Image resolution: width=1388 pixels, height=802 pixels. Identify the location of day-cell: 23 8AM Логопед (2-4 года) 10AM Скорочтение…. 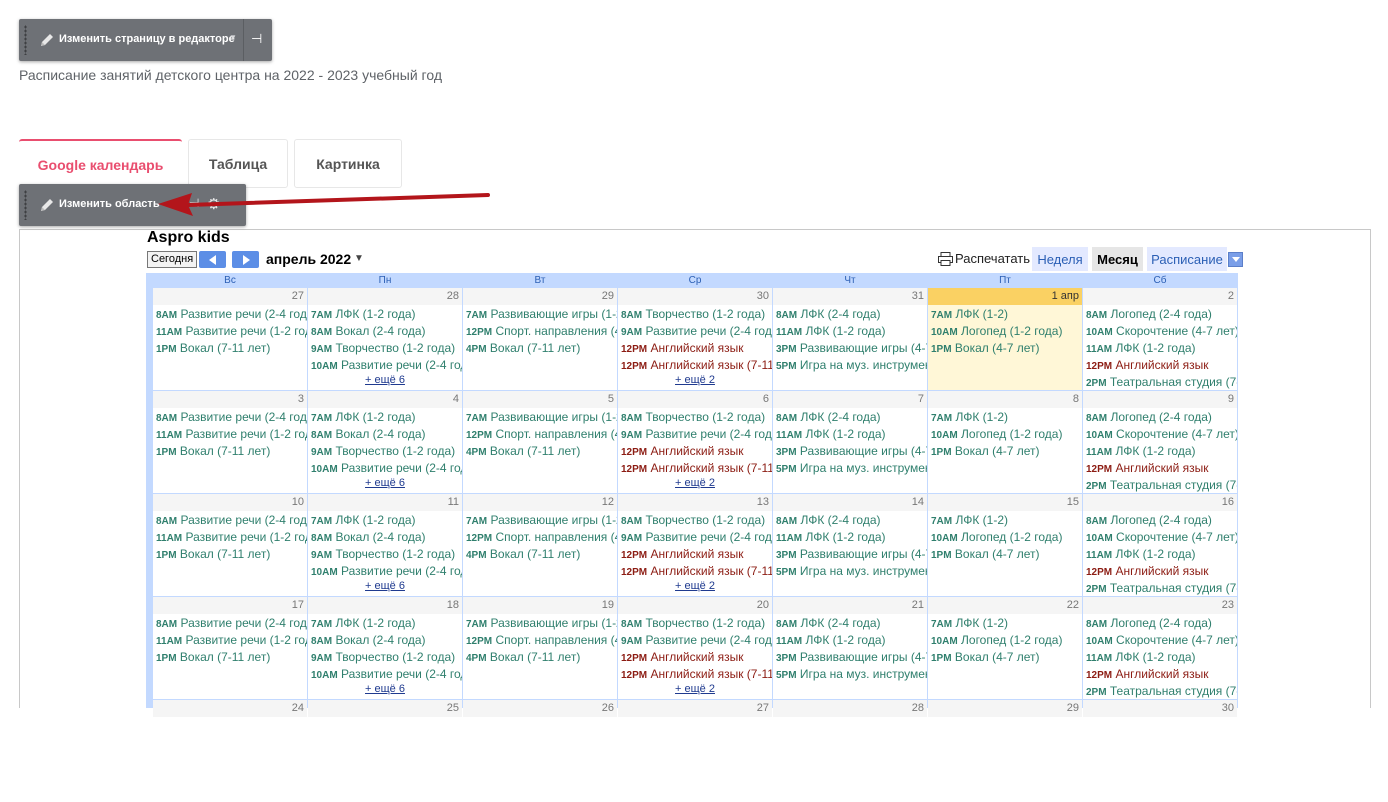
(1160, 648).